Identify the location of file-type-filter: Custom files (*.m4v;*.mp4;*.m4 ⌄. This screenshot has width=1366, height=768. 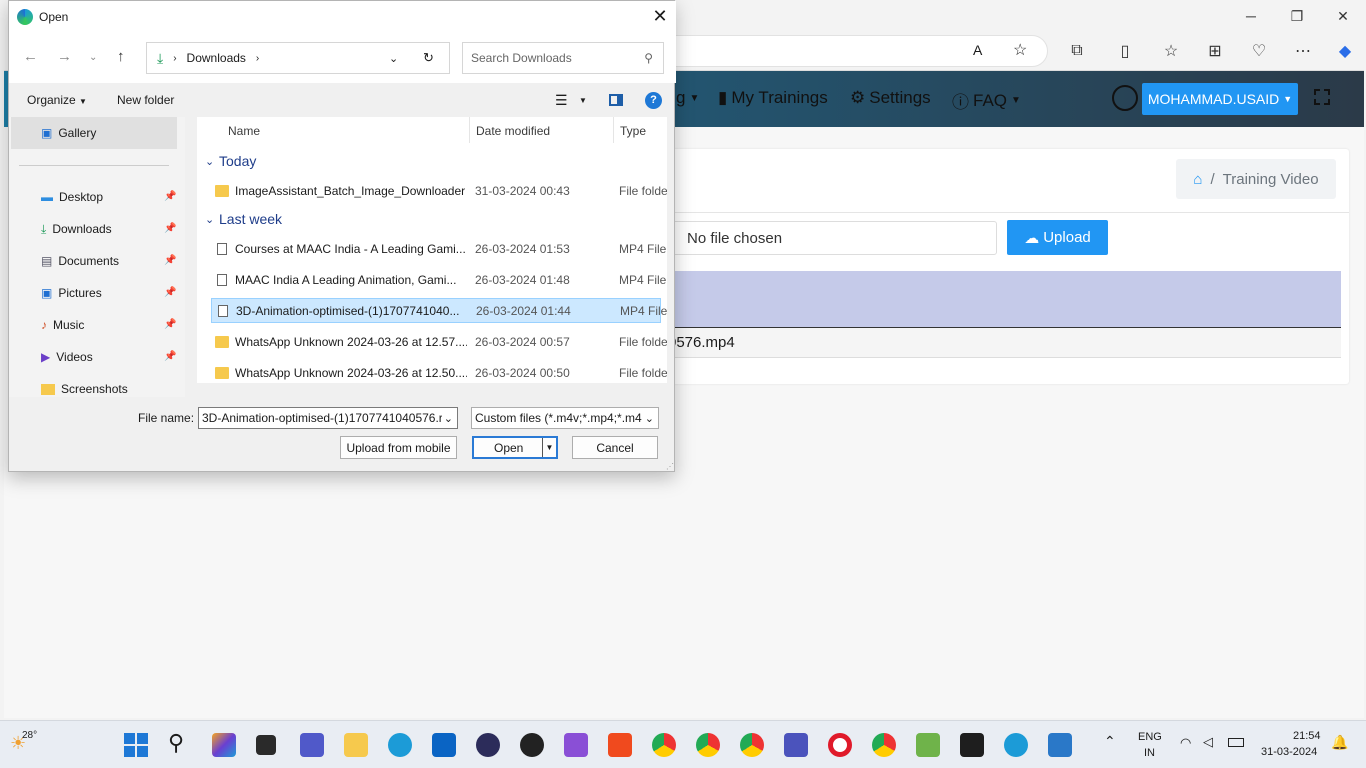
(565, 418).